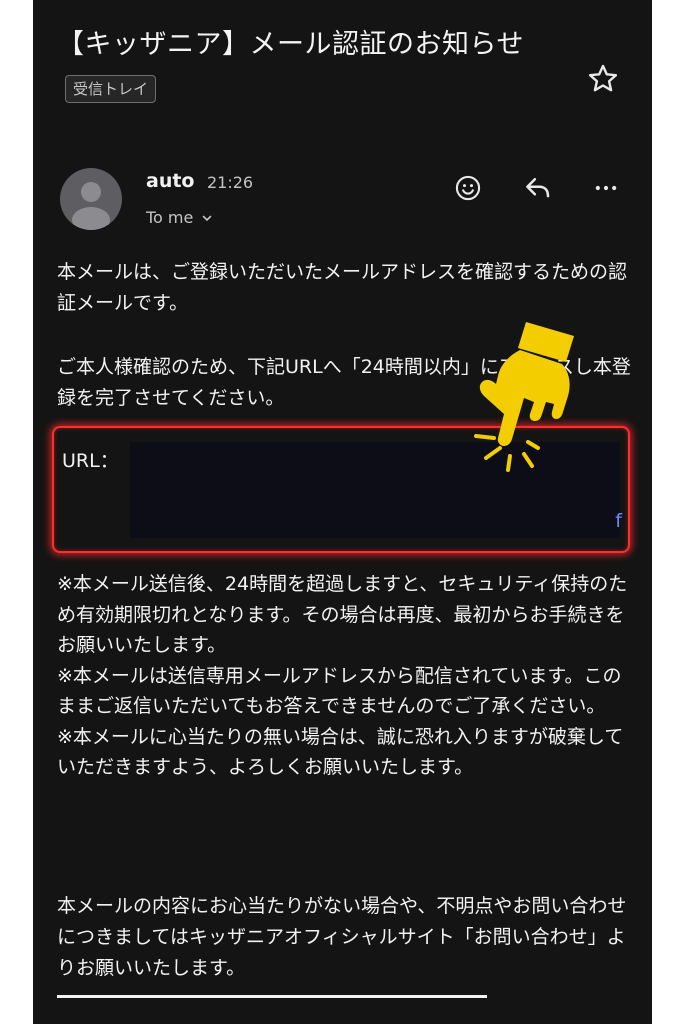 This screenshot has height=1024, width=683. Describe the element at coordinates (91, 206) in the screenshot. I see `person-avatar-icon` at that location.